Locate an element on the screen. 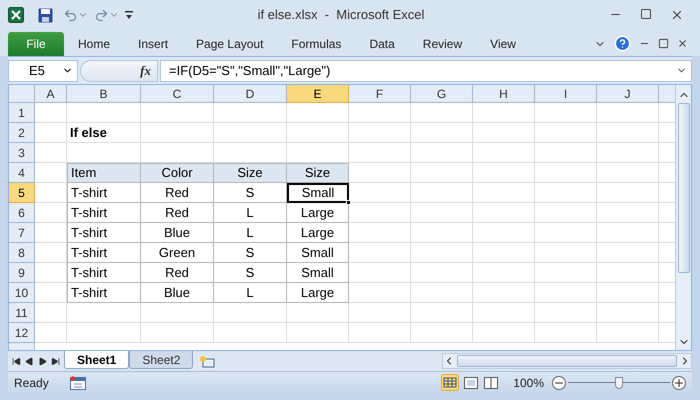 The width and height of the screenshot is (700, 400). ribbon-tab: Page Layout is located at coordinates (230, 44).